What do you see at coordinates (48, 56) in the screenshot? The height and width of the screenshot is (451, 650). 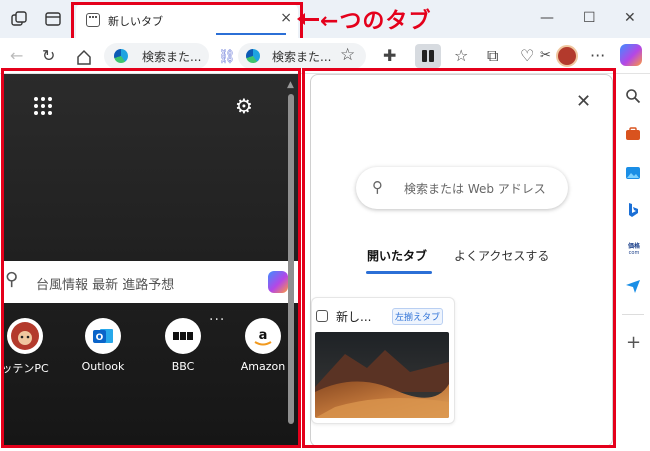 I see `refresh-icon: ↻` at bounding box center [48, 56].